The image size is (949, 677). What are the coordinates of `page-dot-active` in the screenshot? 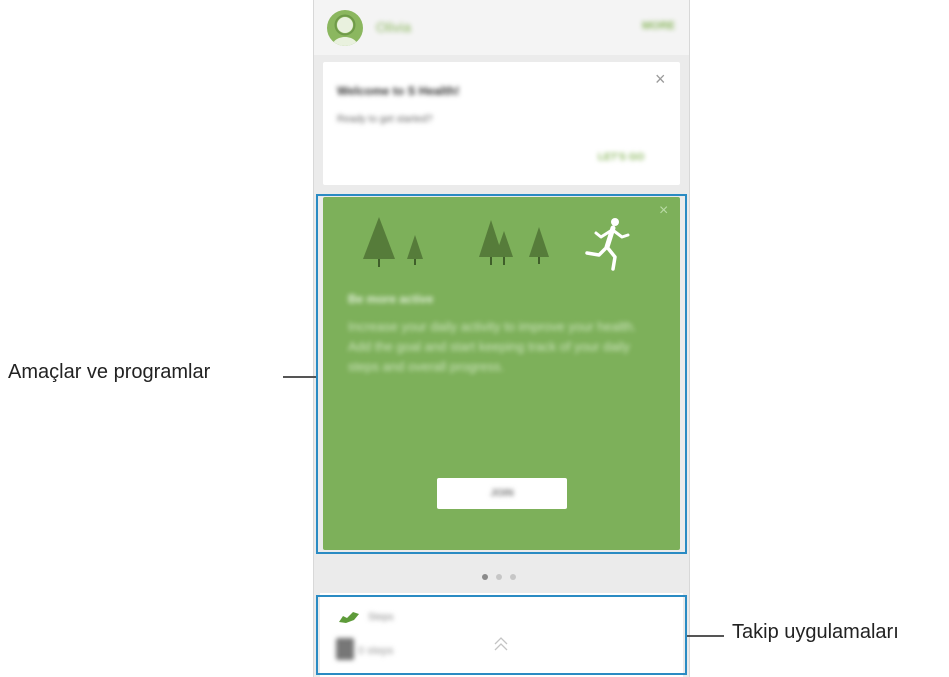 It's located at (485, 577).